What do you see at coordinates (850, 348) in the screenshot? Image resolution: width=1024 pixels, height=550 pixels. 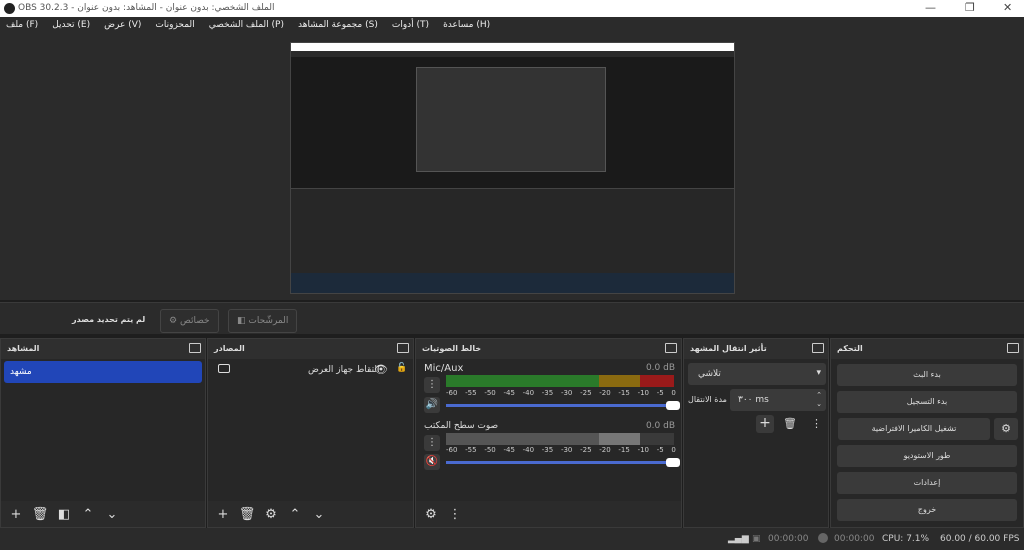 I see `controls-title: التحكم` at bounding box center [850, 348].